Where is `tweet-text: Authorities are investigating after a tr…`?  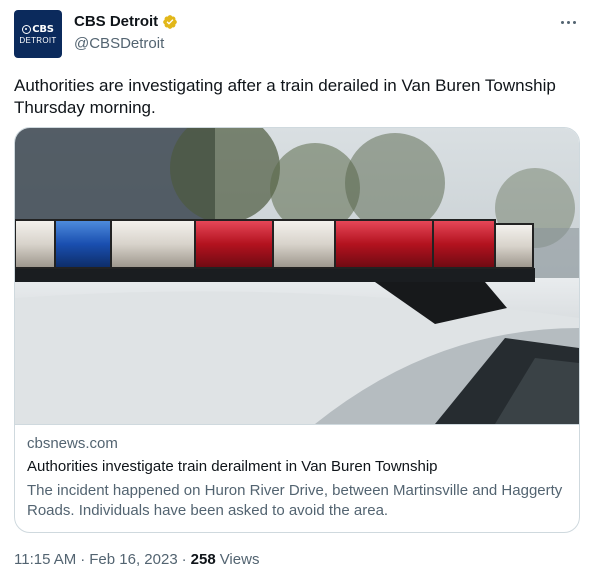 tweet-text: Authorities are investigating after a tr… is located at coordinates (285, 96).